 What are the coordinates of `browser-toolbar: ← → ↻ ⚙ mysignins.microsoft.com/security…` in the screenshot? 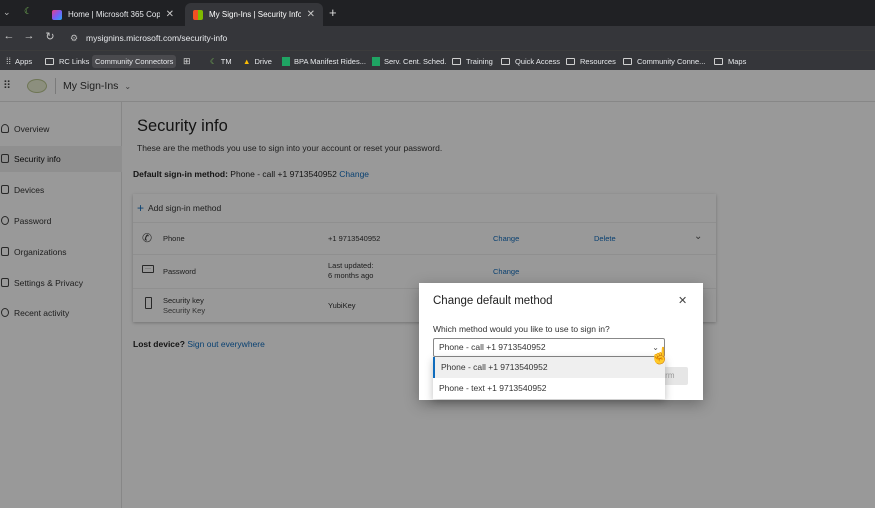 It's located at (437, 38).